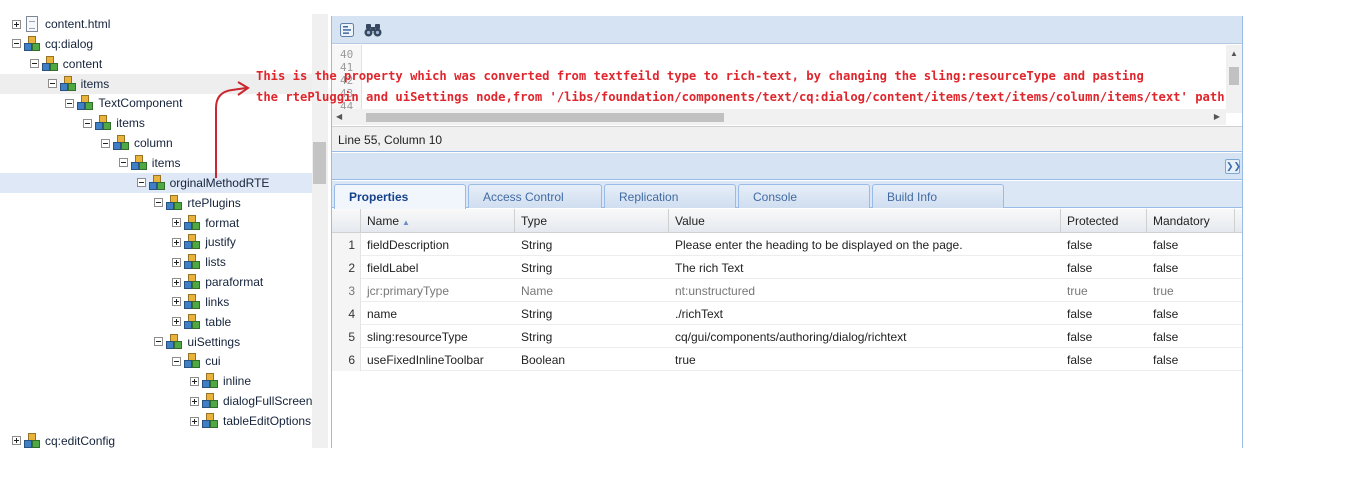 This screenshot has width=1365, height=484. I want to click on editor-hscroll-thumb, so click(545, 117).